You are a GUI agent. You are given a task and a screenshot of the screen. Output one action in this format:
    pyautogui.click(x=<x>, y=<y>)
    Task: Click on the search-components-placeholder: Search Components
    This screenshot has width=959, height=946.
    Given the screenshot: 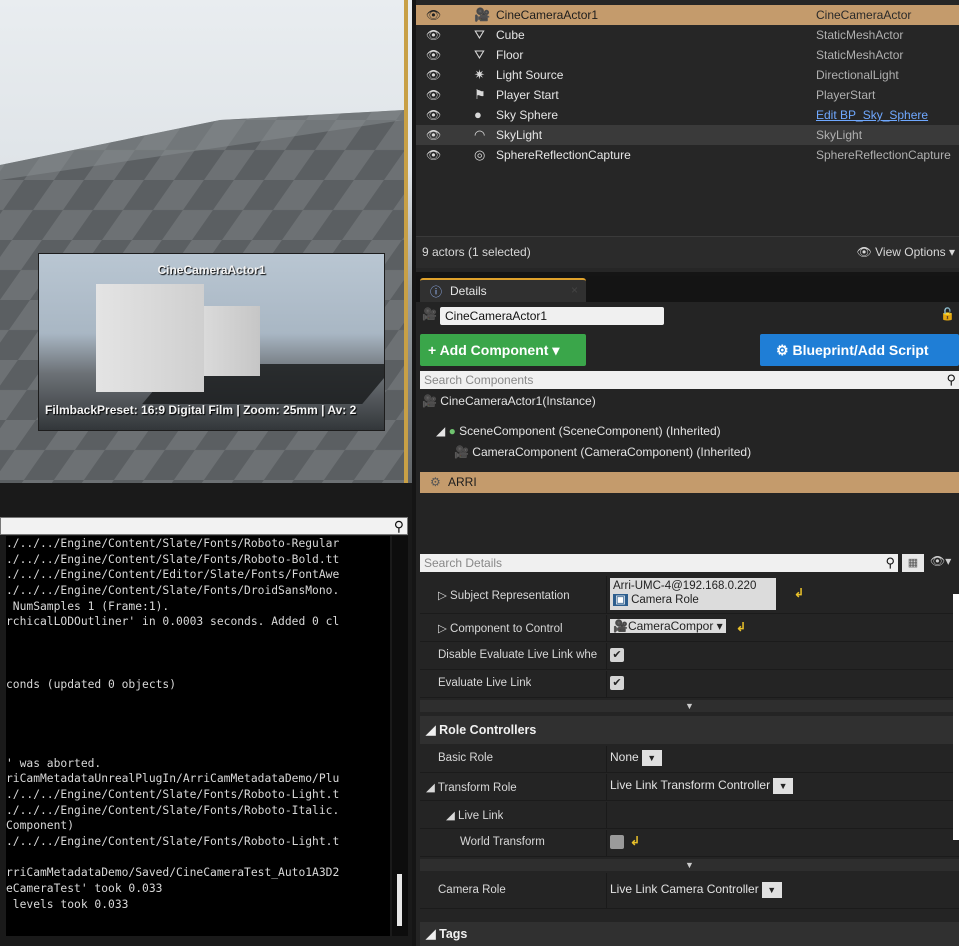 What is the action you would take?
    pyautogui.click(x=479, y=380)
    